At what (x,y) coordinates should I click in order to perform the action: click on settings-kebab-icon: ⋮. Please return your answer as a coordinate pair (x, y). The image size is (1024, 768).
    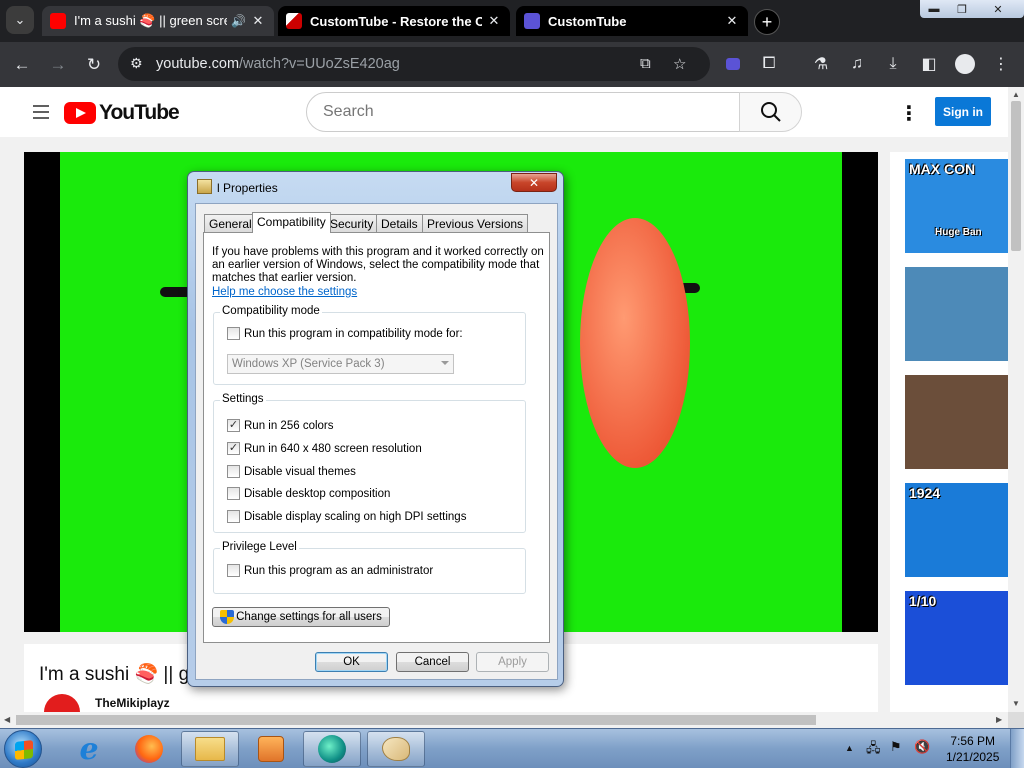
    Looking at the image, I should click on (909, 113).